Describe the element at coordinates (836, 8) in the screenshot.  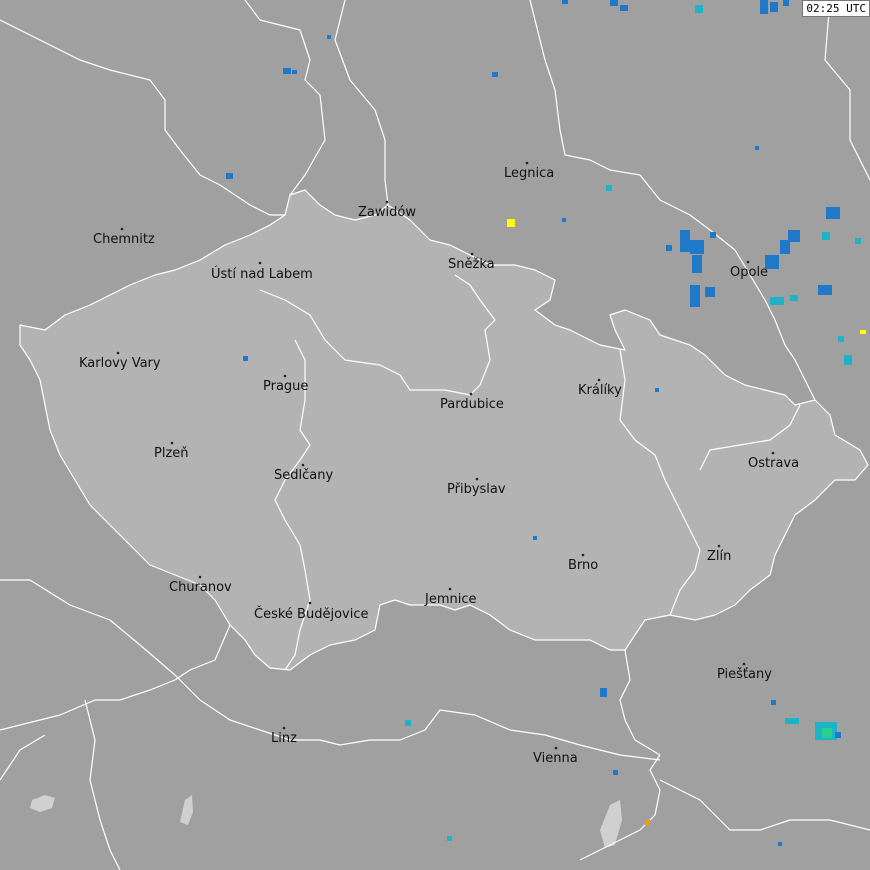
I see `timestamp-label: 02:25 UTC` at that location.